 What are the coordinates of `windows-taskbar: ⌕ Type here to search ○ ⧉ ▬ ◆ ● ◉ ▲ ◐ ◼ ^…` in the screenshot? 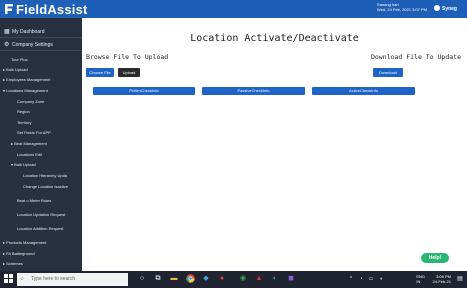 It's located at (233, 279).